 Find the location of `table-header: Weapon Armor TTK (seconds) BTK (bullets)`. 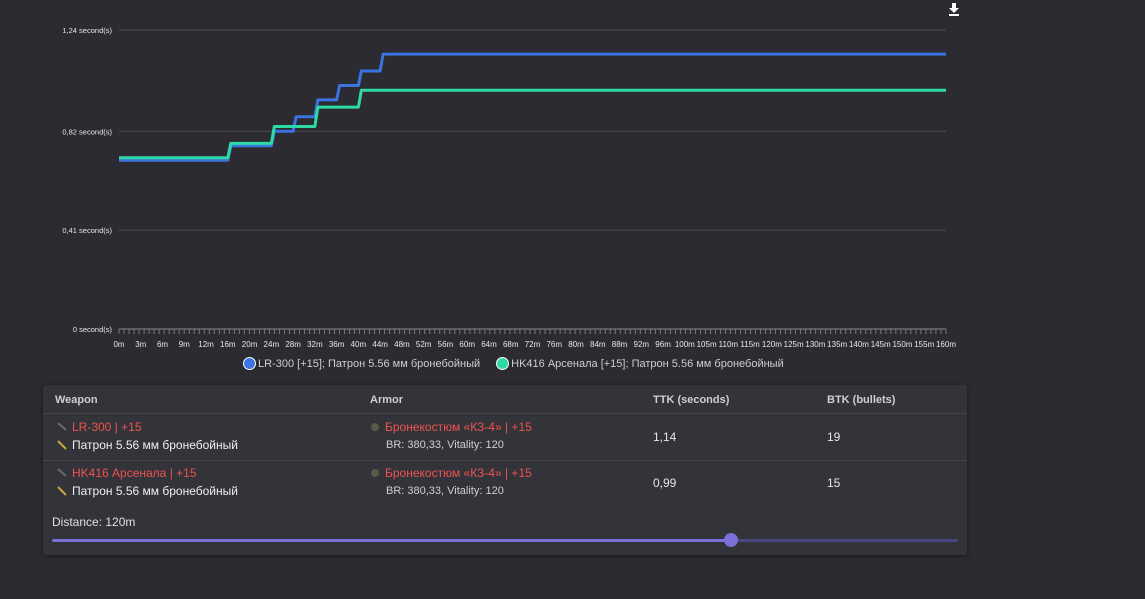

table-header: Weapon Armor TTK (seconds) BTK (bullets) is located at coordinates (505, 399).